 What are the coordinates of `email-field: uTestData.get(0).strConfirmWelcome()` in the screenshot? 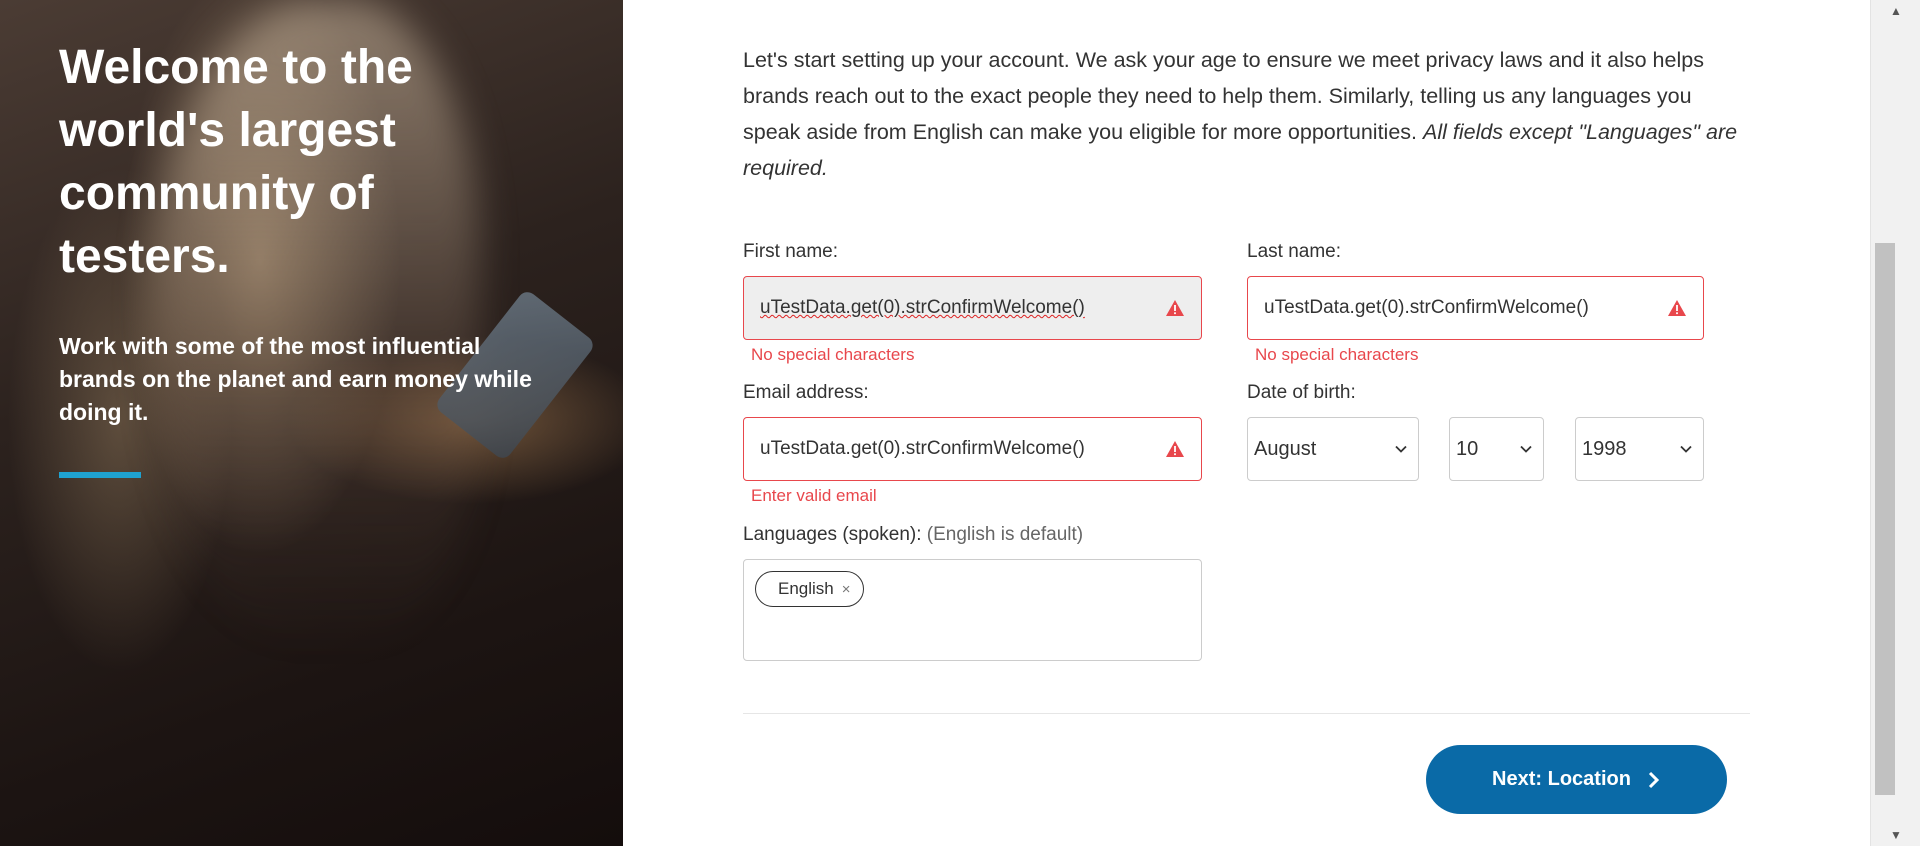 It's located at (972, 449).